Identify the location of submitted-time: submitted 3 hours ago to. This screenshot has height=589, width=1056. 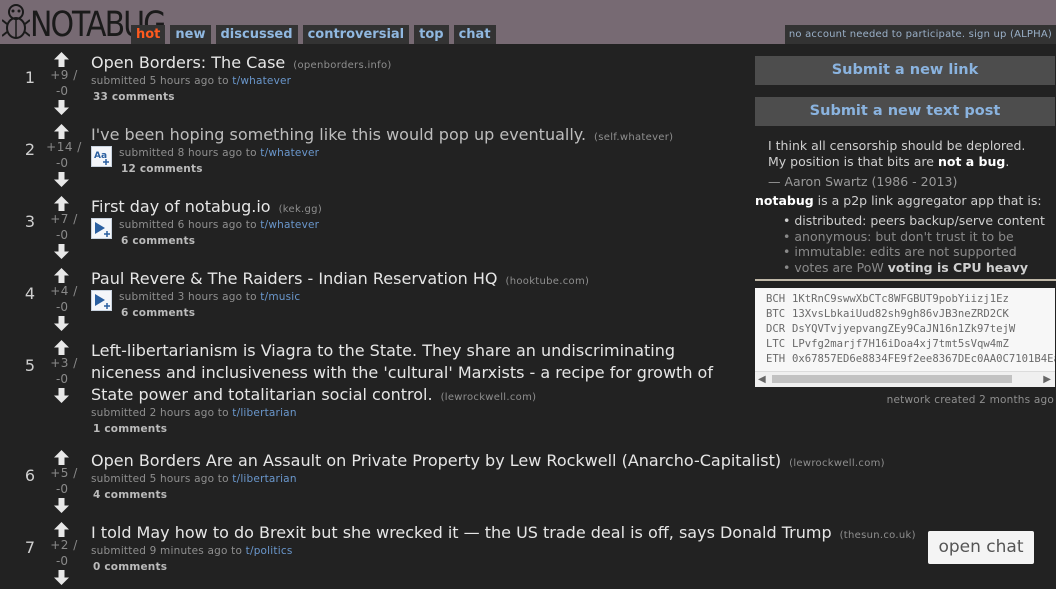
(188, 297).